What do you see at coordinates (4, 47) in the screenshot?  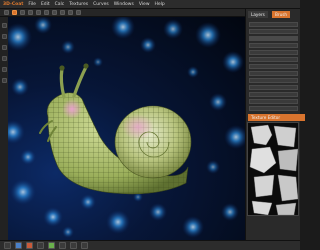 I see `rotate-tool-icon` at bounding box center [4, 47].